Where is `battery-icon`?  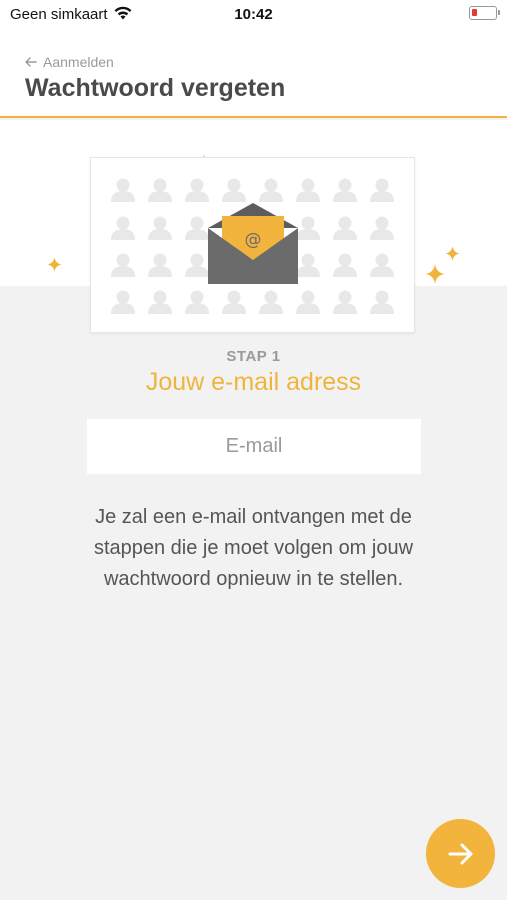 battery-icon is located at coordinates (484, 13).